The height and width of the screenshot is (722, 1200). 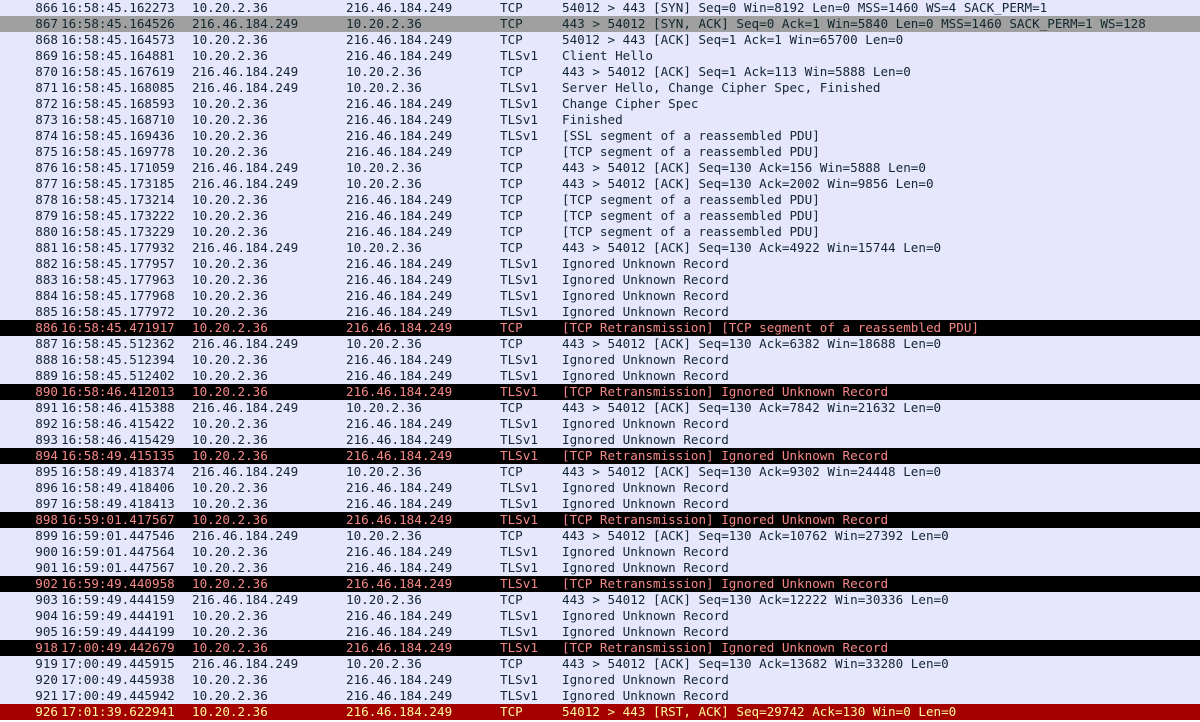 I want to click on packet-number: 886, so click(x=46, y=327).